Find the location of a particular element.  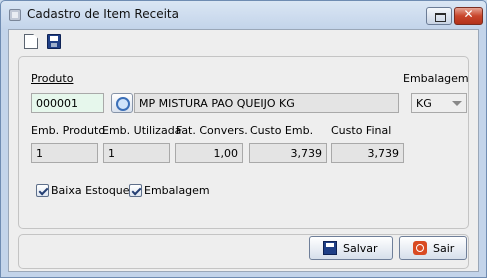

emb-utilizada-label: Emb. Utilizada is located at coordinates (142, 130).